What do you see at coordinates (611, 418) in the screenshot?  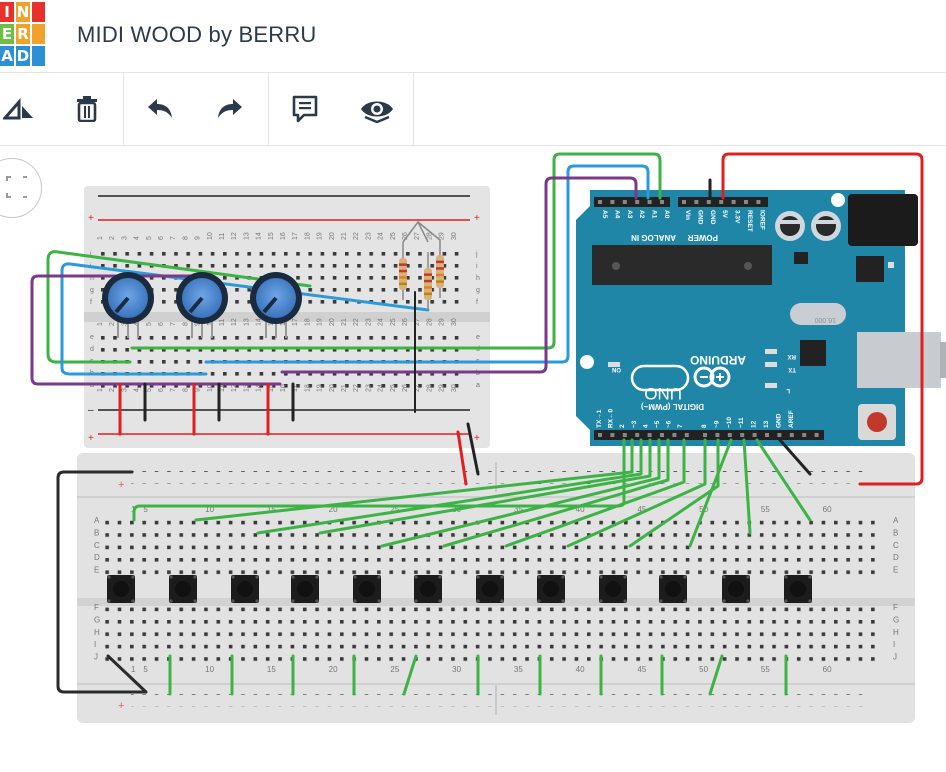 I see `digital-pin-label: RX←0` at bounding box center [611, 418].